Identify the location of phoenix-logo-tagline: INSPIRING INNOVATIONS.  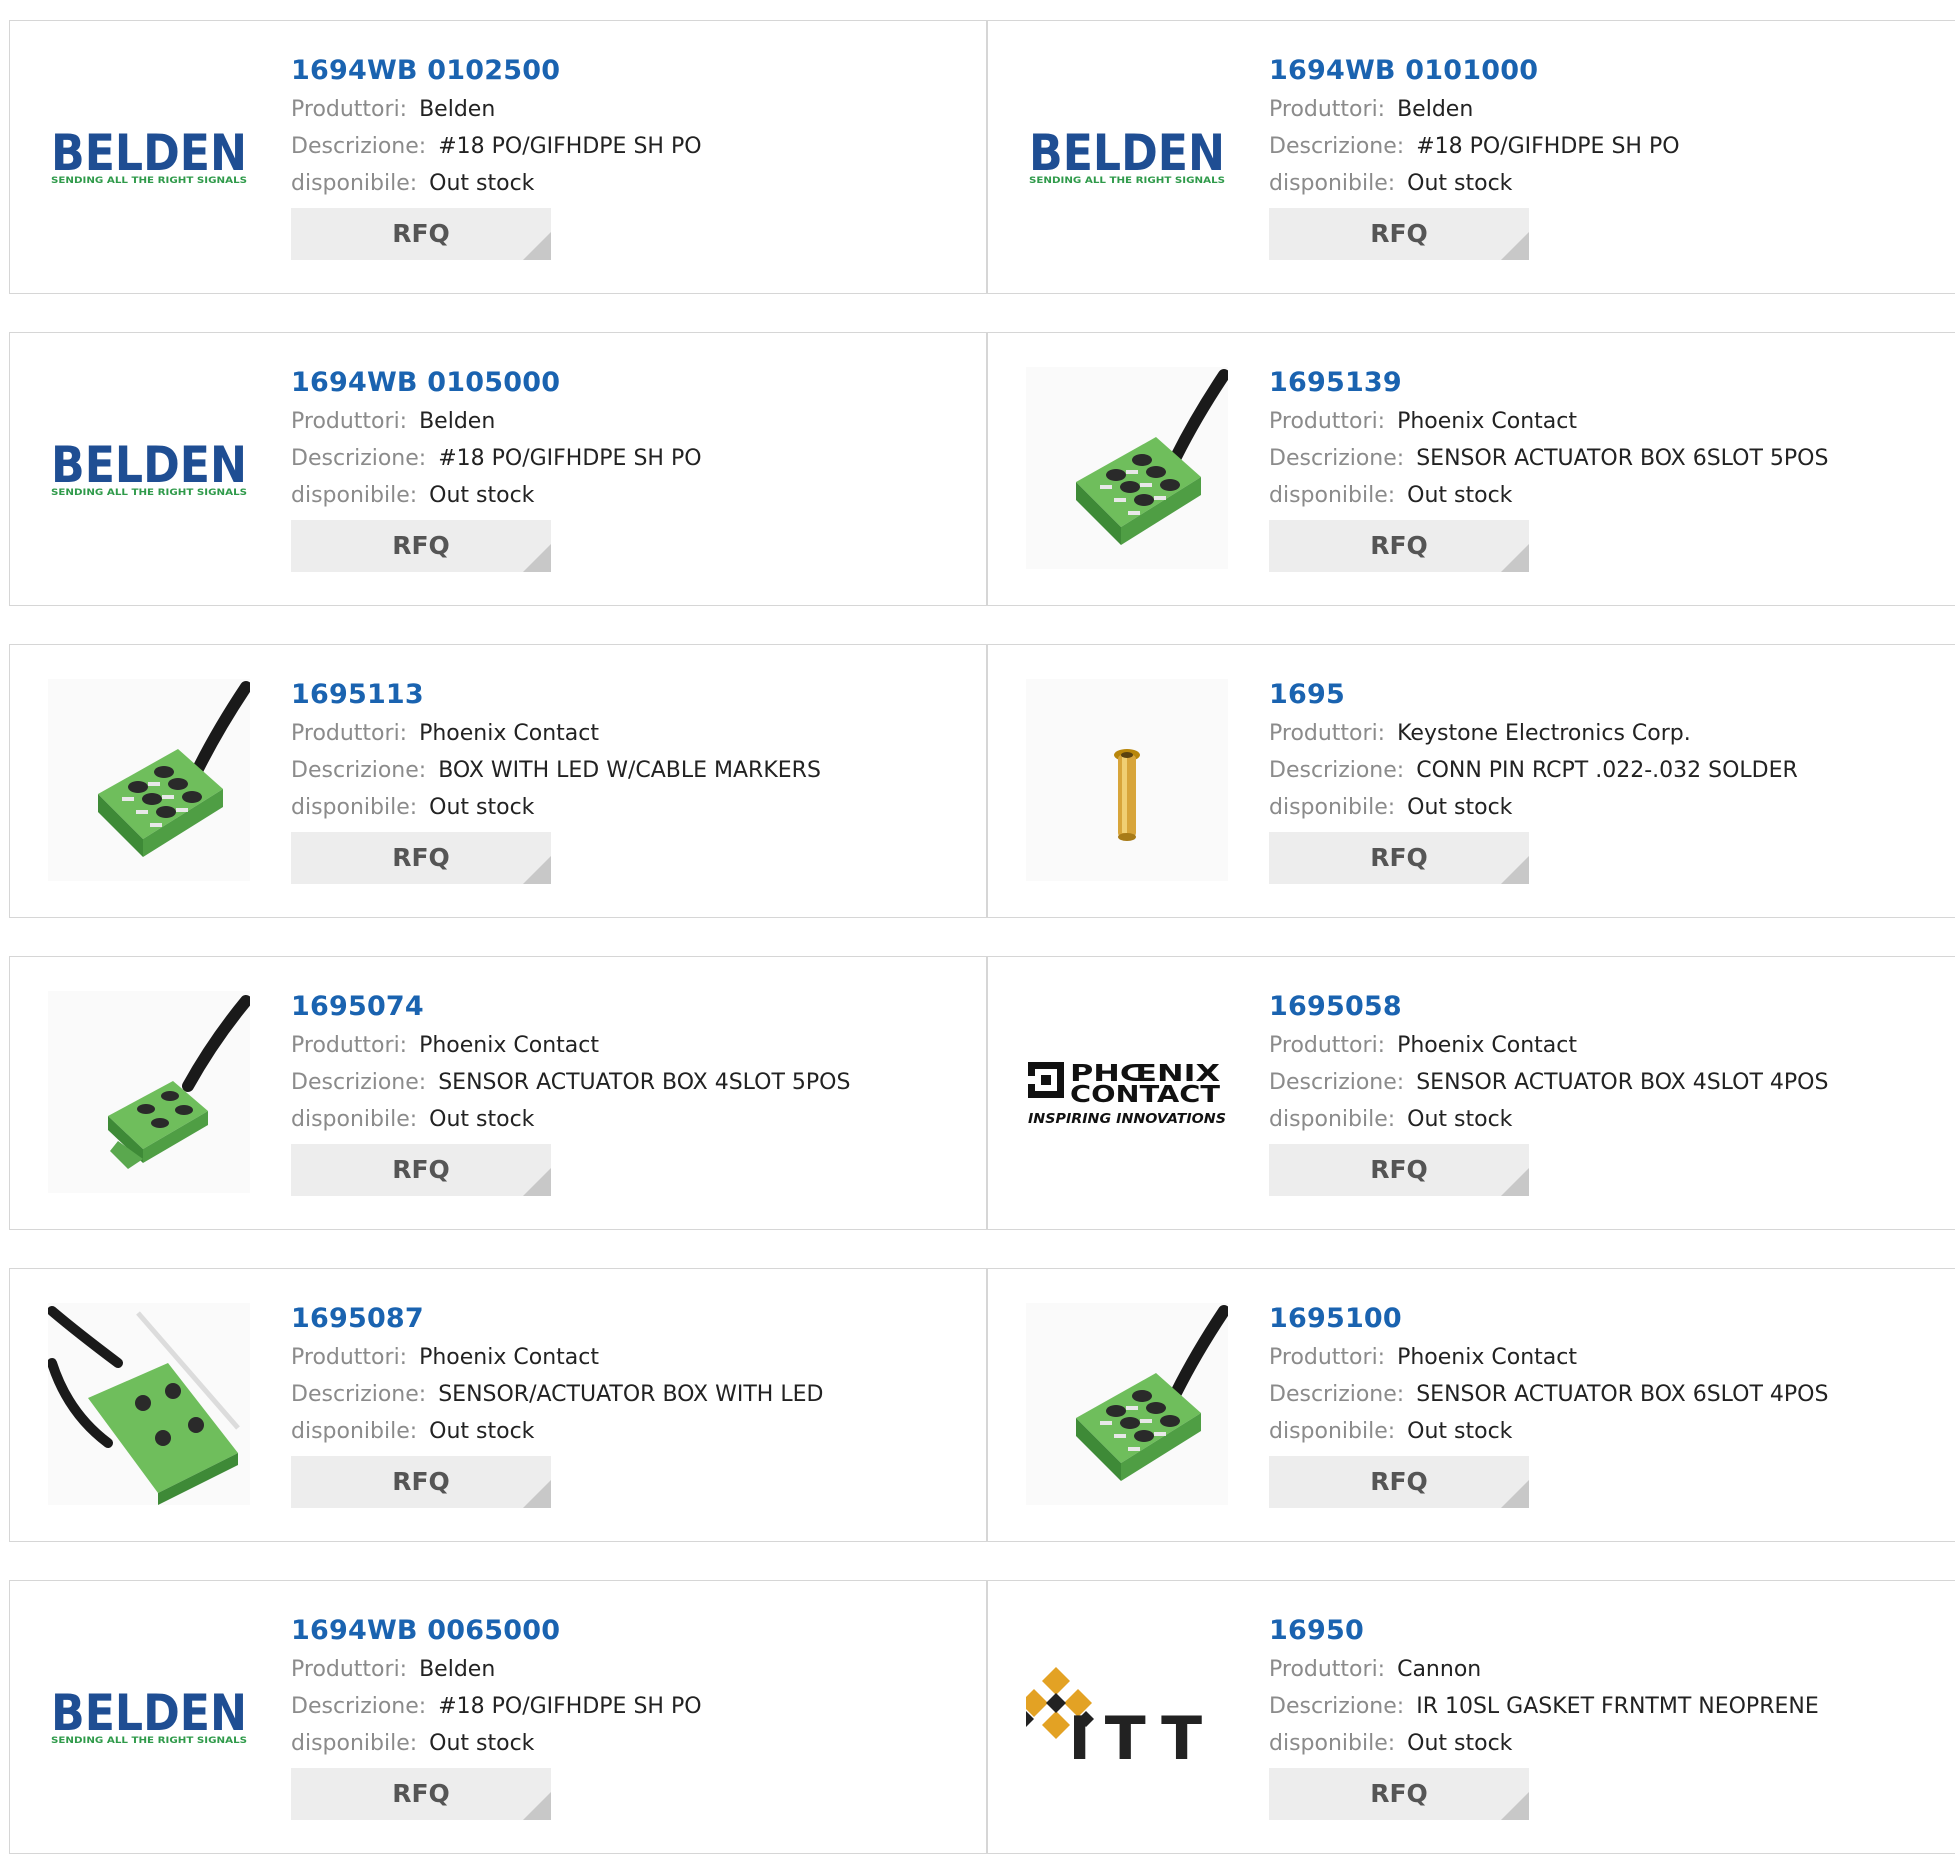
(1127, 1119).